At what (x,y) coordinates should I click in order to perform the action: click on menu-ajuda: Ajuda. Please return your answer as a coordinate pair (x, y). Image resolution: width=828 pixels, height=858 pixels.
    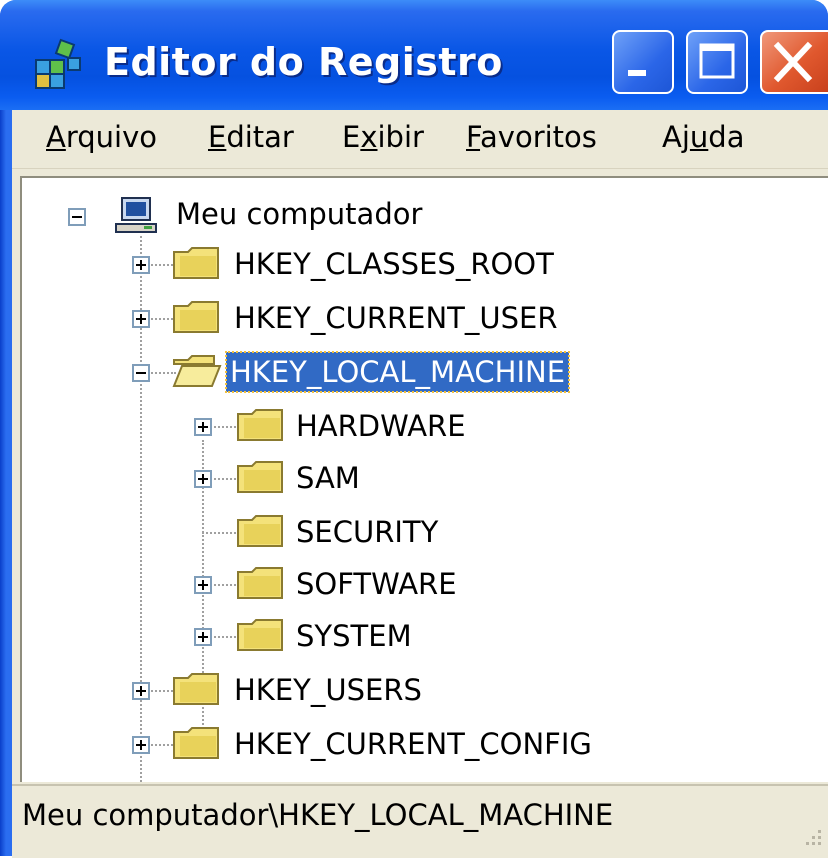
    Looking at the image, I should click on (703, 137).